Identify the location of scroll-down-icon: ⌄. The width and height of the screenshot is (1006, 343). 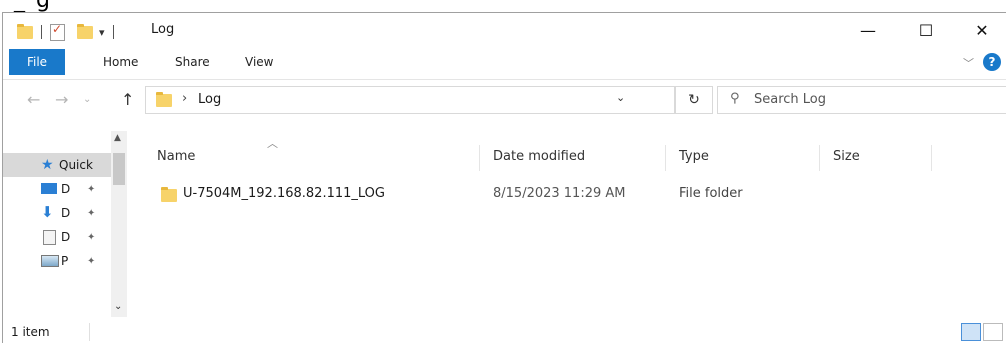
(118, 306).